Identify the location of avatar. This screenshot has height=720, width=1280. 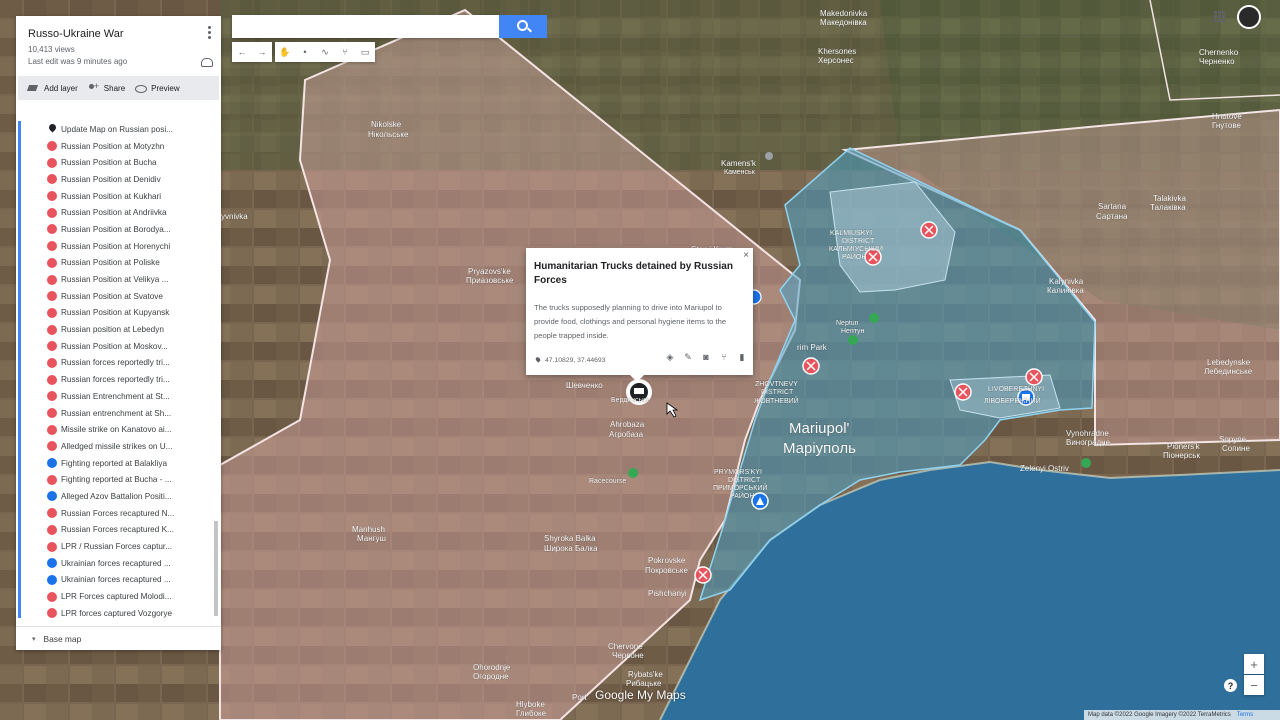
(1249, 17).